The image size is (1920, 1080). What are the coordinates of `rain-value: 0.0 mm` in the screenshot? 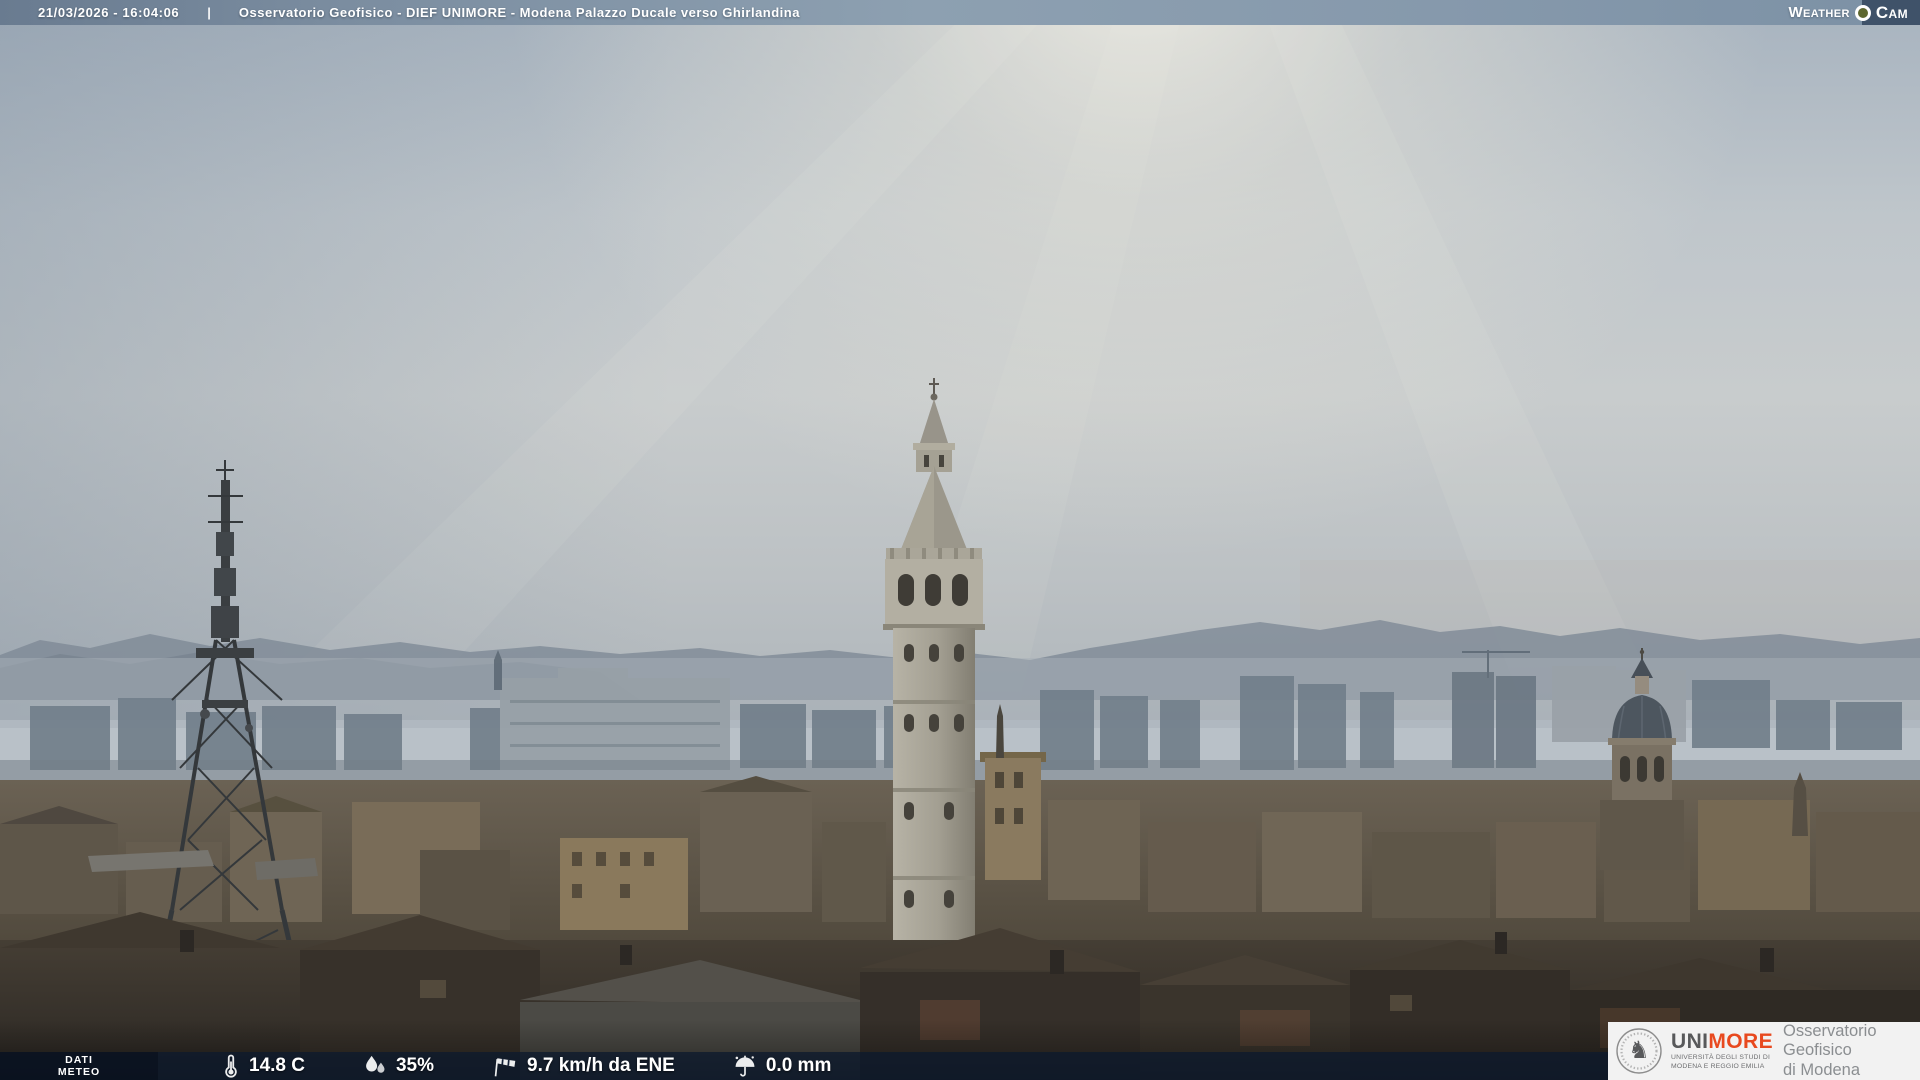 It's located at (798, 1065).